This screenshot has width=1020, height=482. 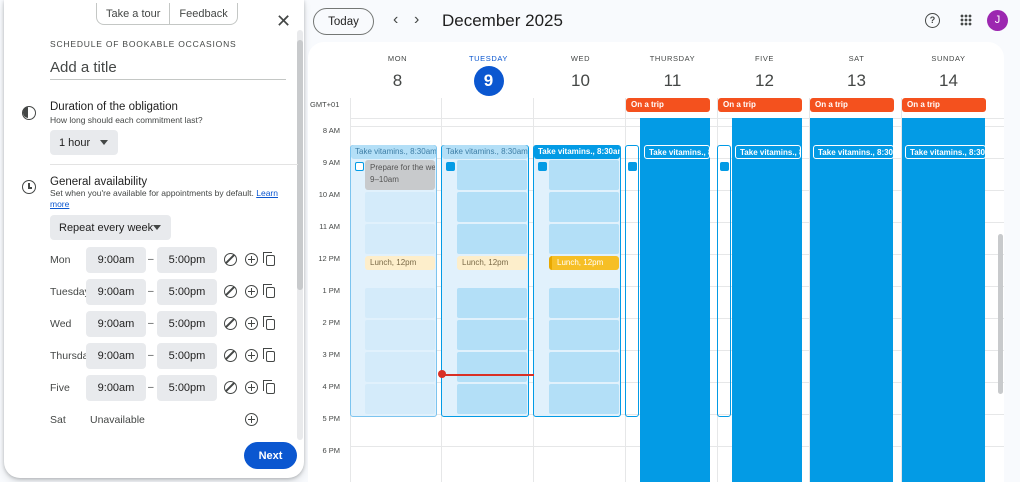 I want to click on divider, so click(x=174, y=164).